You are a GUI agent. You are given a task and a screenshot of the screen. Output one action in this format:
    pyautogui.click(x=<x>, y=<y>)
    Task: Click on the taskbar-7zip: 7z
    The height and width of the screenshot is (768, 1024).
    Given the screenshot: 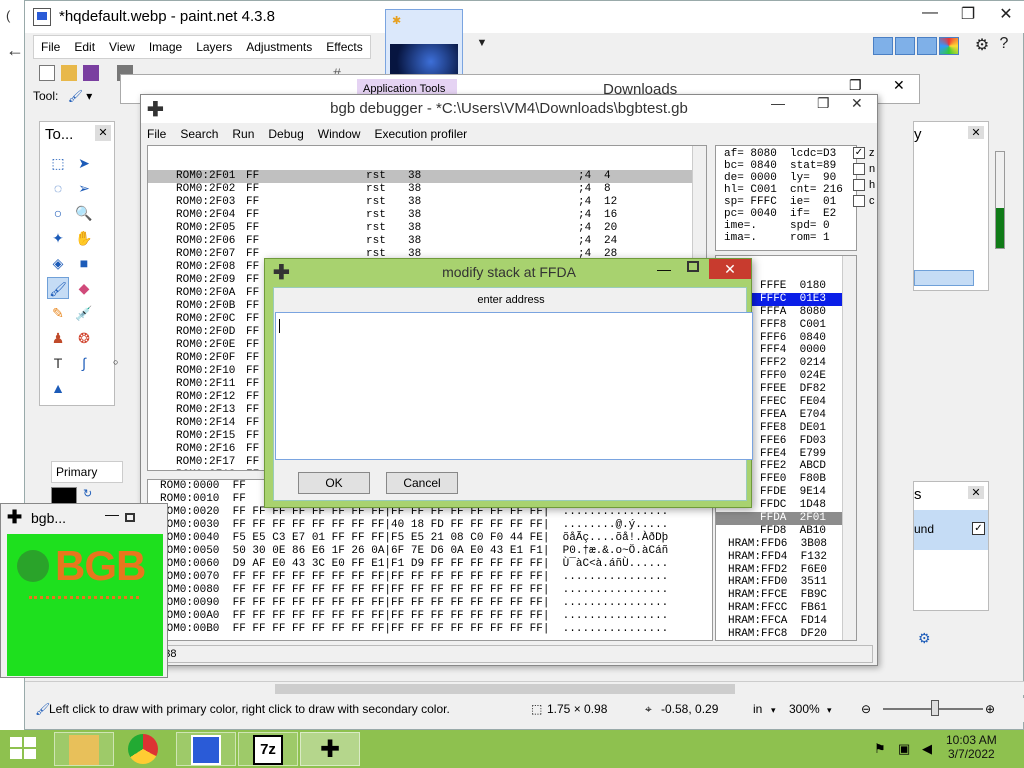 What is the action you would take?
    pyautogui.click(x=268, y=749)
    